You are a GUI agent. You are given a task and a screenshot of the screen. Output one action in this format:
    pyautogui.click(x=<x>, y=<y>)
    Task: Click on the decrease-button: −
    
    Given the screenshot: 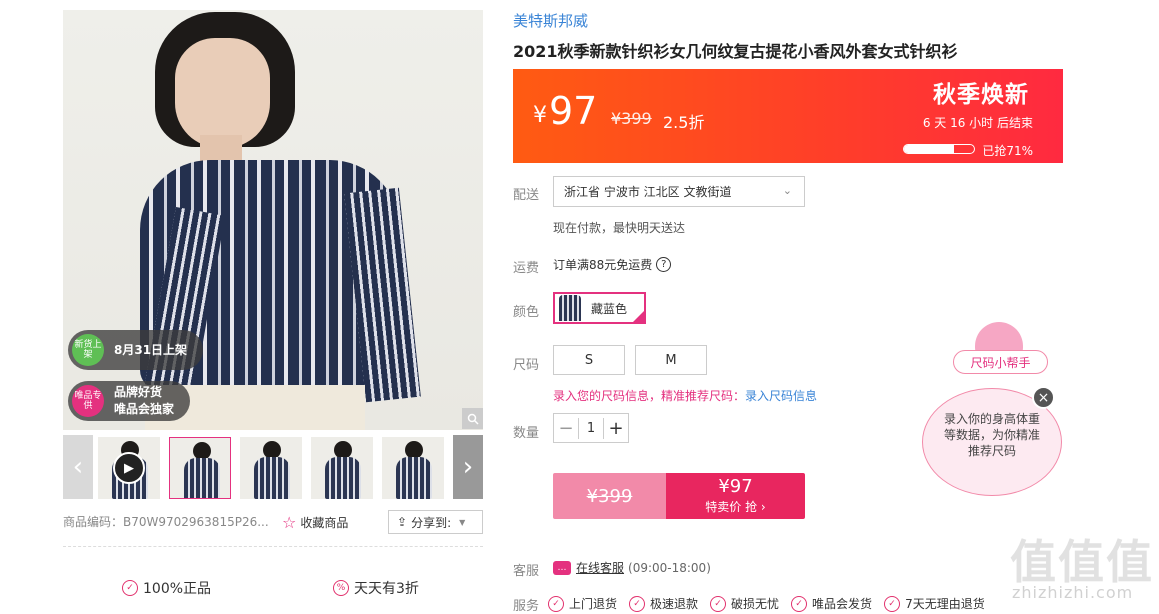 What is the action you would take?
    pyautogui.click(x=566, y=428)
    